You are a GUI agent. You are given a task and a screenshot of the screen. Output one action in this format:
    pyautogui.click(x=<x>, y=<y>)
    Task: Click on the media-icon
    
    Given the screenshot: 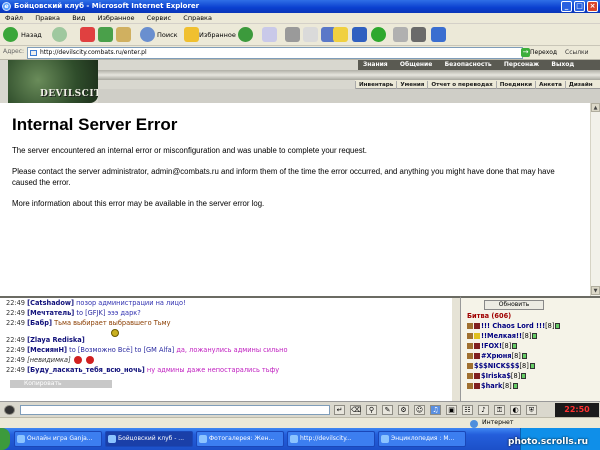 What is the action you would take?
    pyautogui.click(x=245, y=34)
    